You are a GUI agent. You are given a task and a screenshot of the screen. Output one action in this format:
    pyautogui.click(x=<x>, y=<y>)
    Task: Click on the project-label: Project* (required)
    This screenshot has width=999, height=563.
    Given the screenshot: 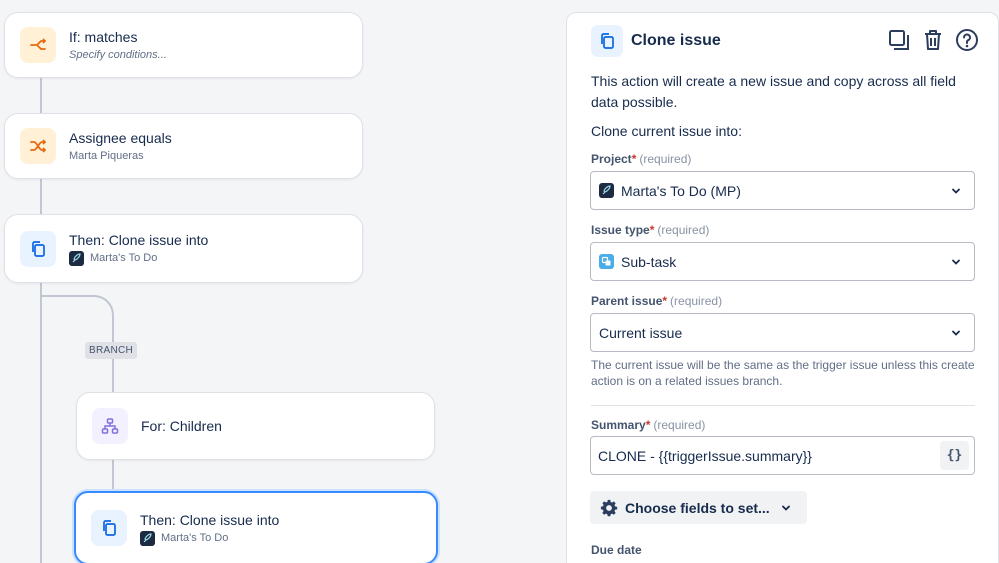 What is the action you would take?
    pyautogui.click(x=641, y=159)
    